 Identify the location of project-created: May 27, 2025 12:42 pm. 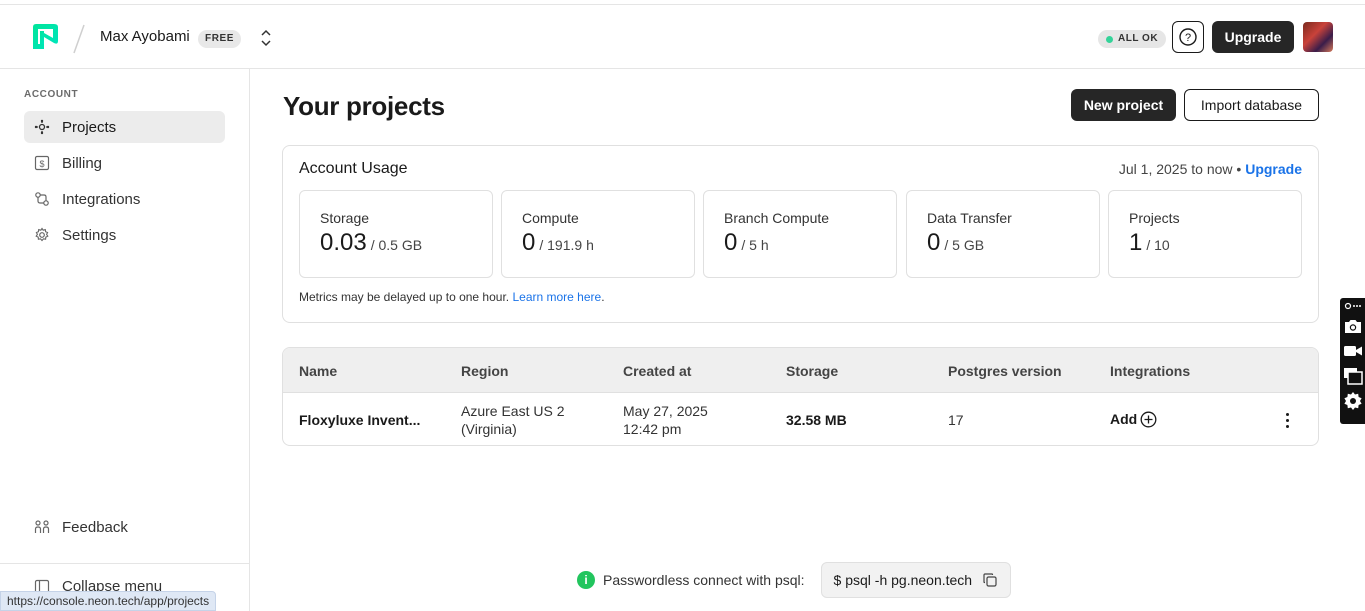
(665, 420).